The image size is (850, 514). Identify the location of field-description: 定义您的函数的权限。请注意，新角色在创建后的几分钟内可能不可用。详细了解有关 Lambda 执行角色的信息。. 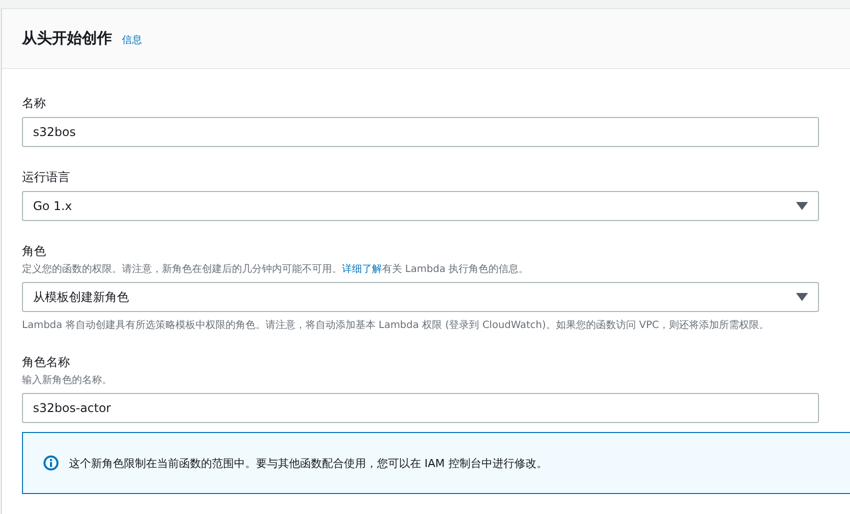
(276, 269).